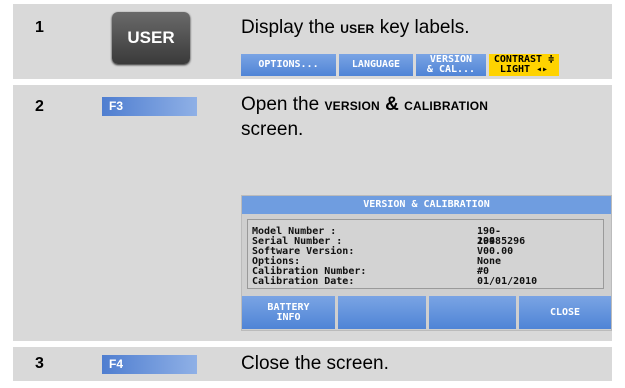 The width and height of the screenshot is (625, 388). I want to click on instruction-key-name: CALIBRATION, so click(446, 106).